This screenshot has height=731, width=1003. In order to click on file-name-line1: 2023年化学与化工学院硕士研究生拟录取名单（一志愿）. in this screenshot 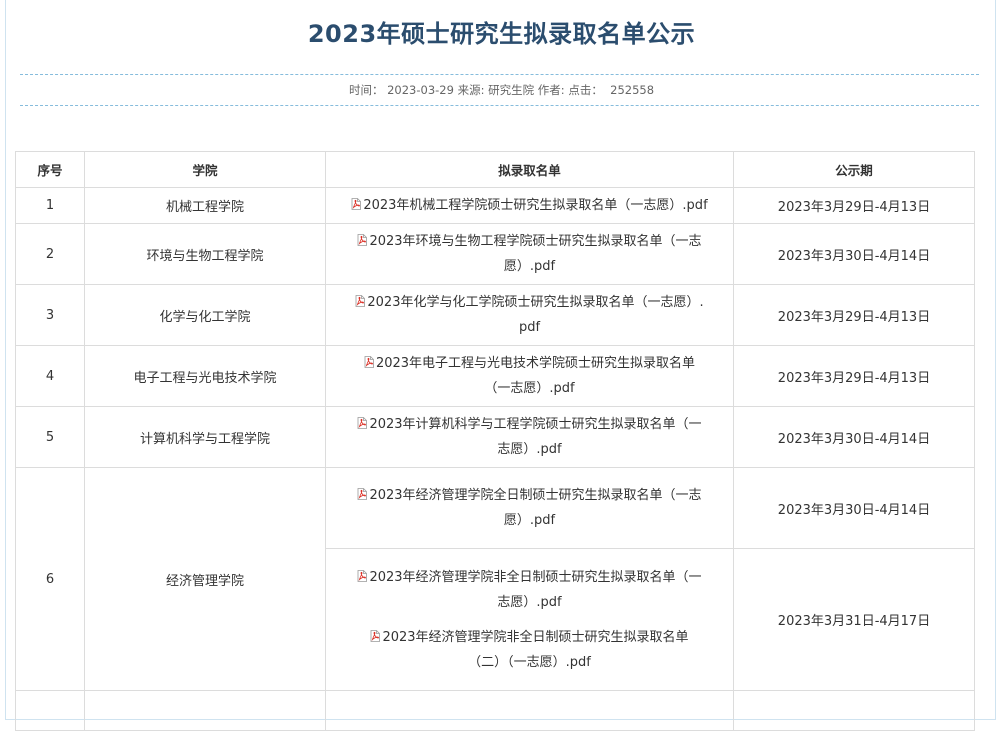, I will do `click(535, 302)`.